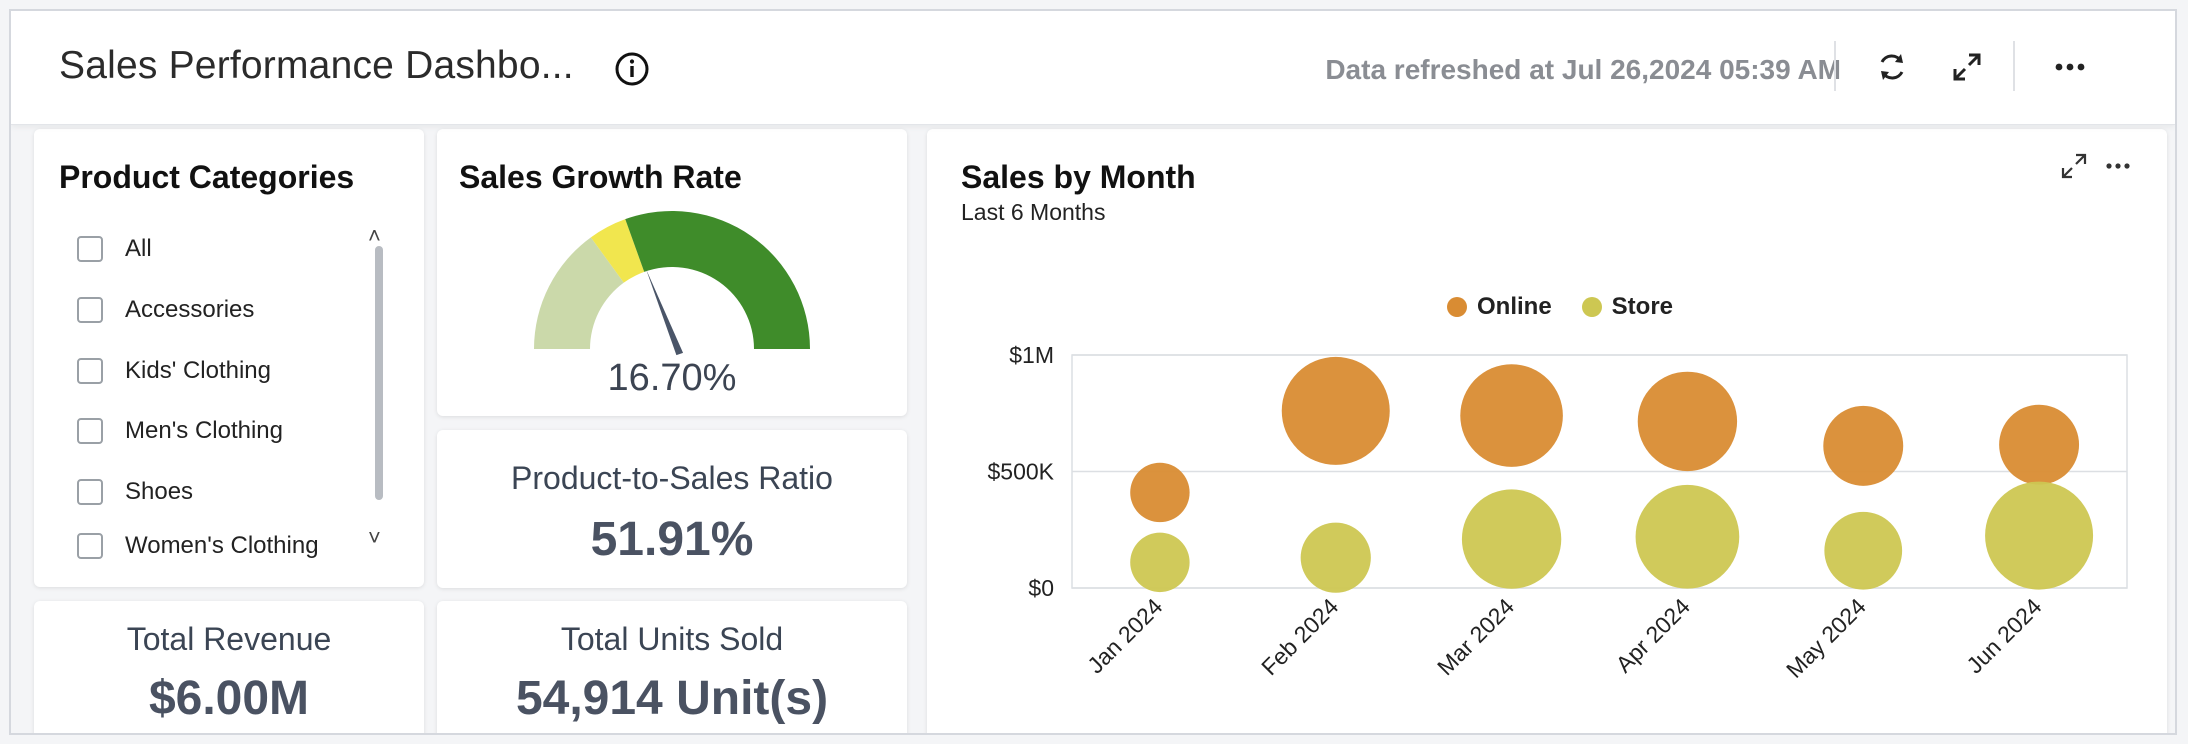  What do you see at coordinates (374, 538) in the screenshot?
I see `scroll-down-icon: ˅` at bounding box center [374, 538].